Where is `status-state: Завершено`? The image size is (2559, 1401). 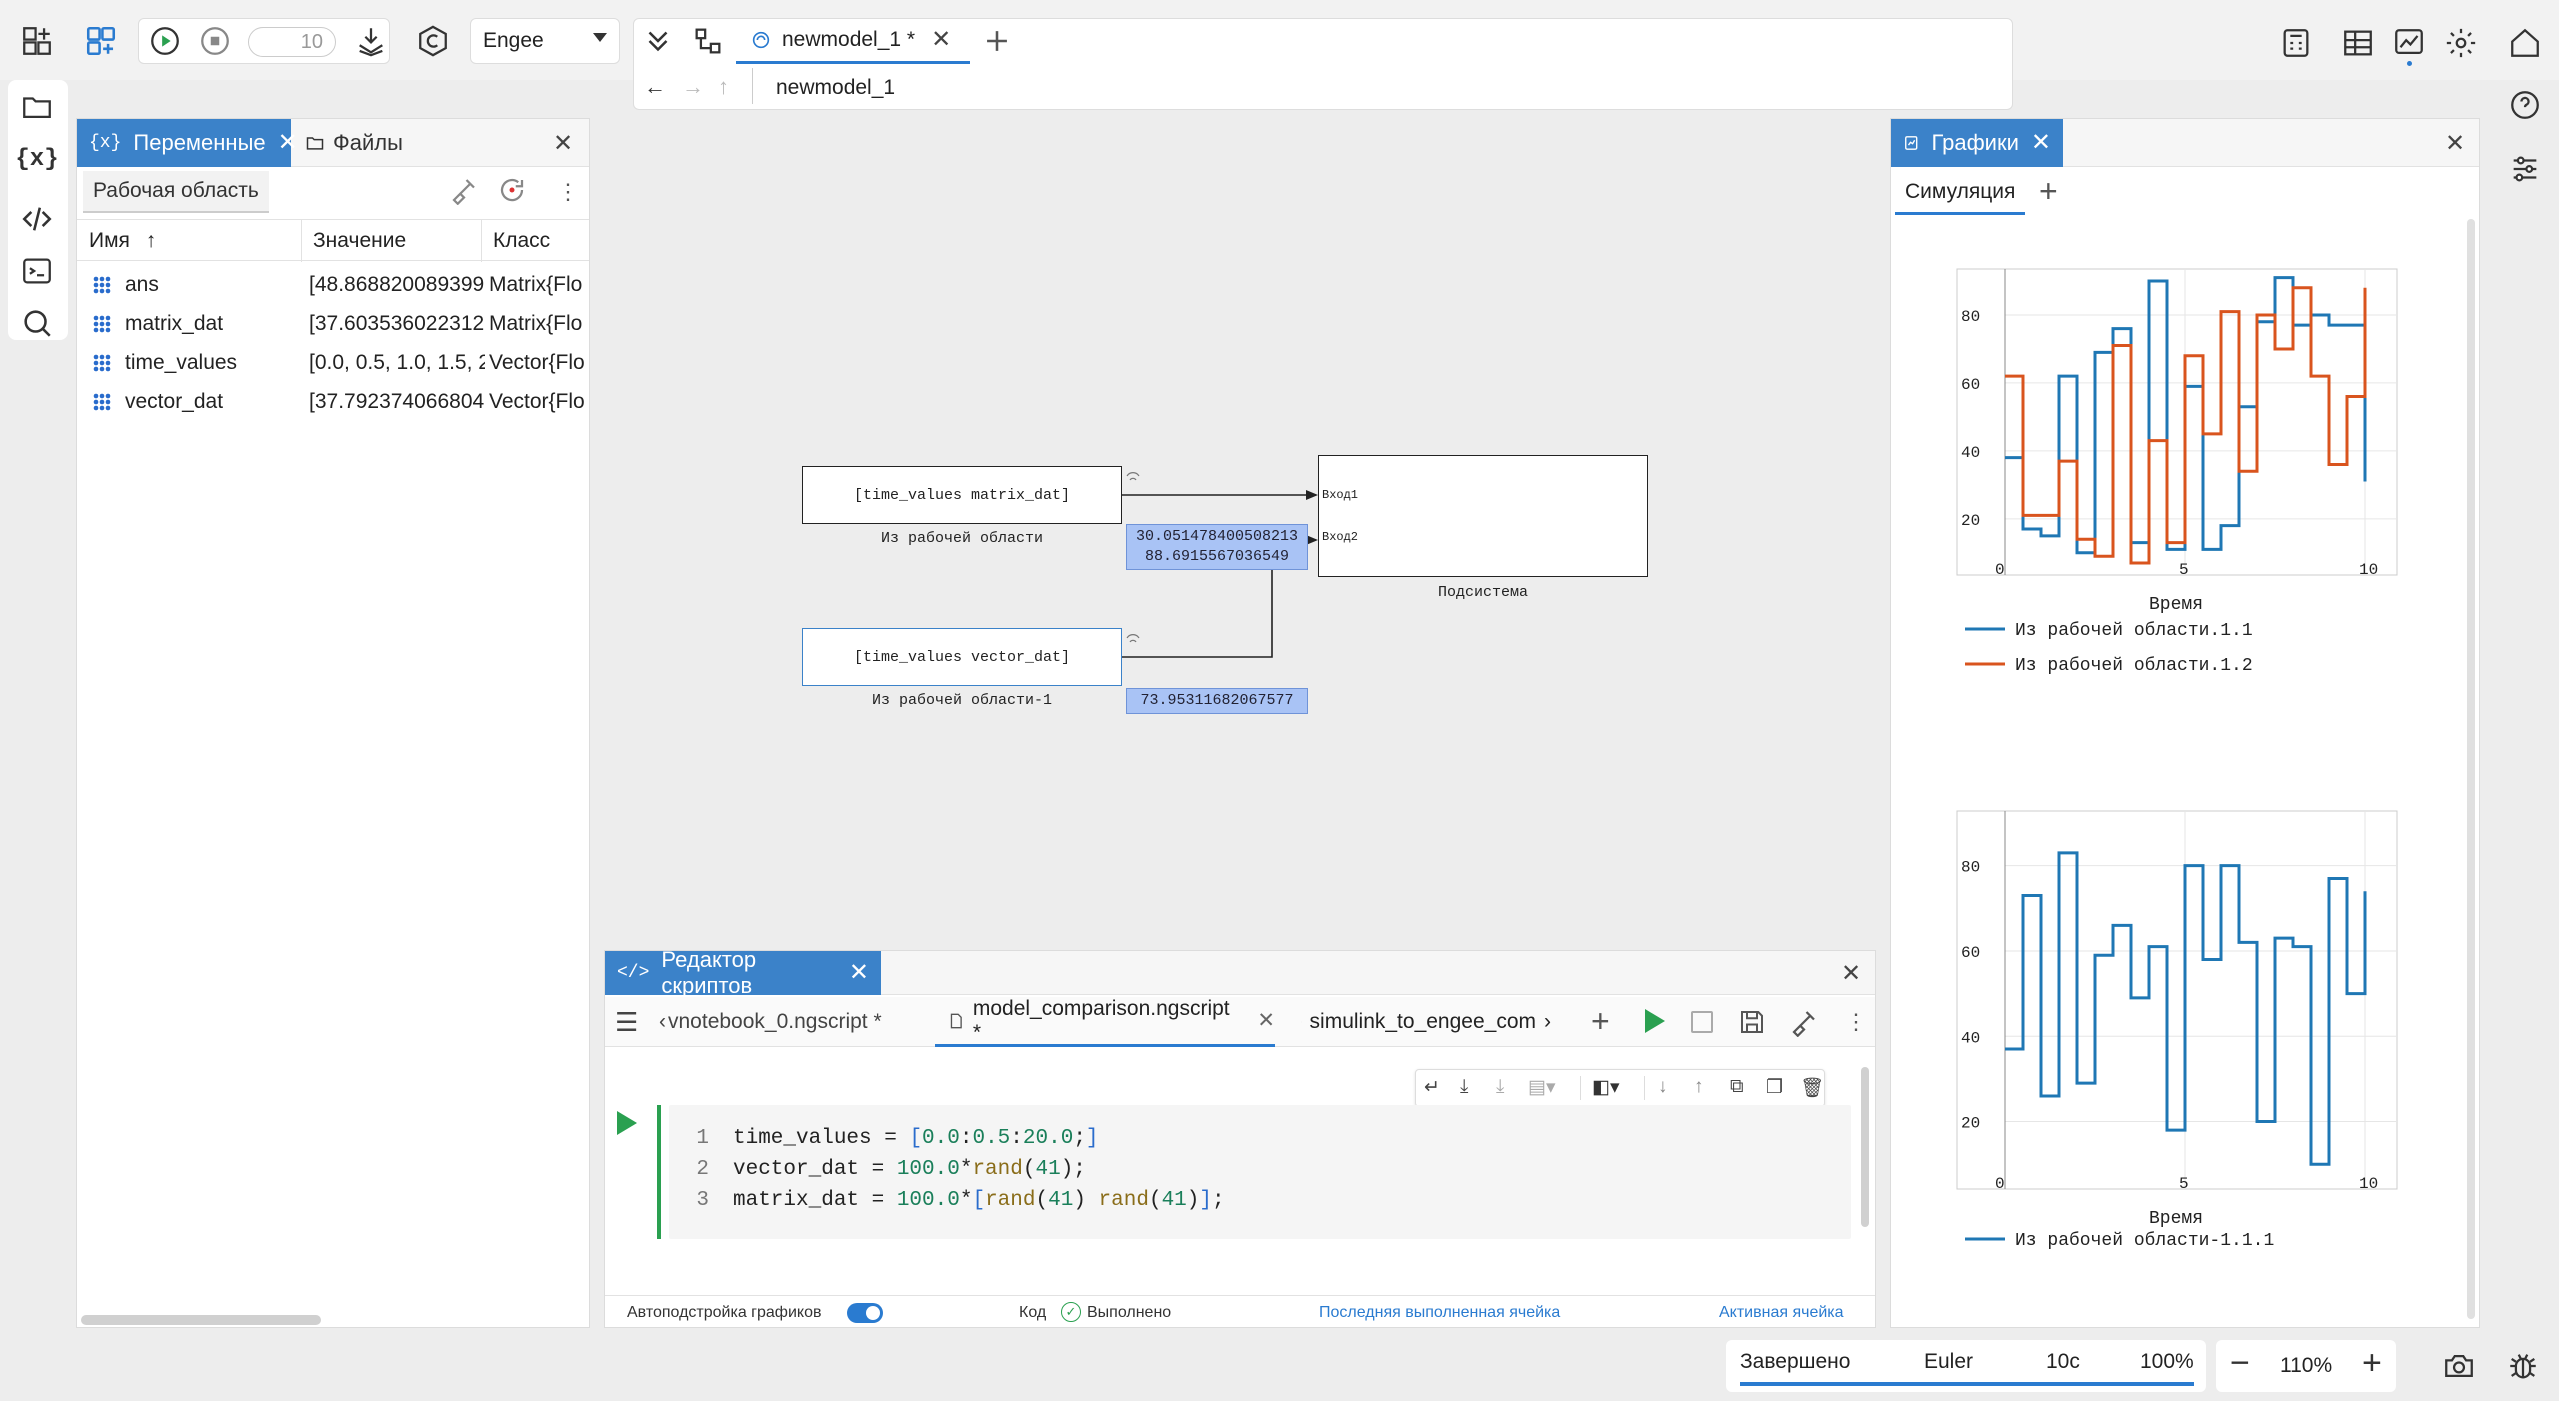 status-state: Завершено is located at coordinates (1795, 1361).